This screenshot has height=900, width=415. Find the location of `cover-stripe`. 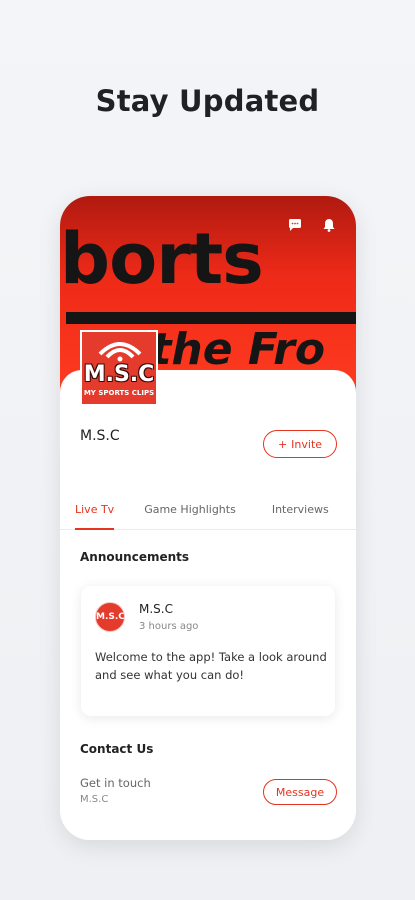

cover-stripe is located at coordinates (211, 318).